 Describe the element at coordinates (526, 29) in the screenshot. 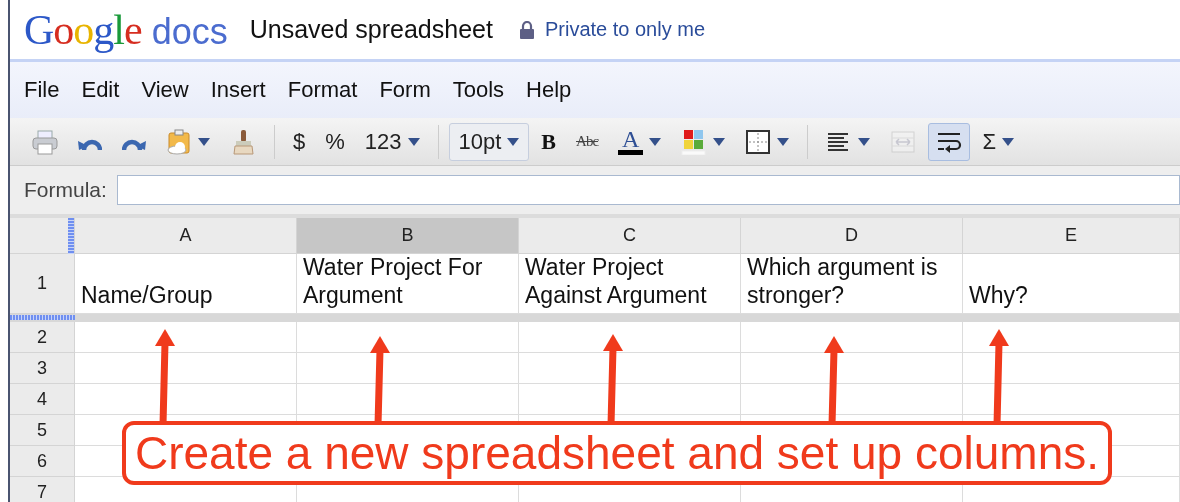

I see `lock-icon` at that location.